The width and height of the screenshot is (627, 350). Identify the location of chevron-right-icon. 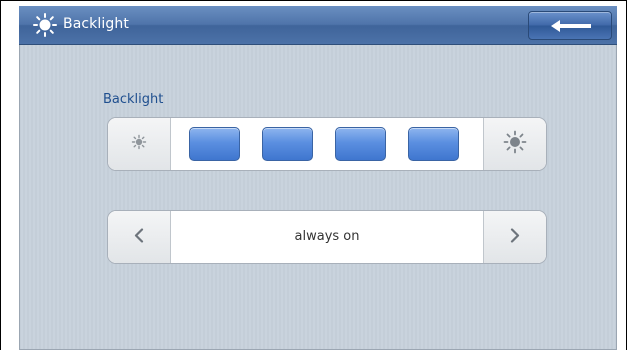
(515, 237).